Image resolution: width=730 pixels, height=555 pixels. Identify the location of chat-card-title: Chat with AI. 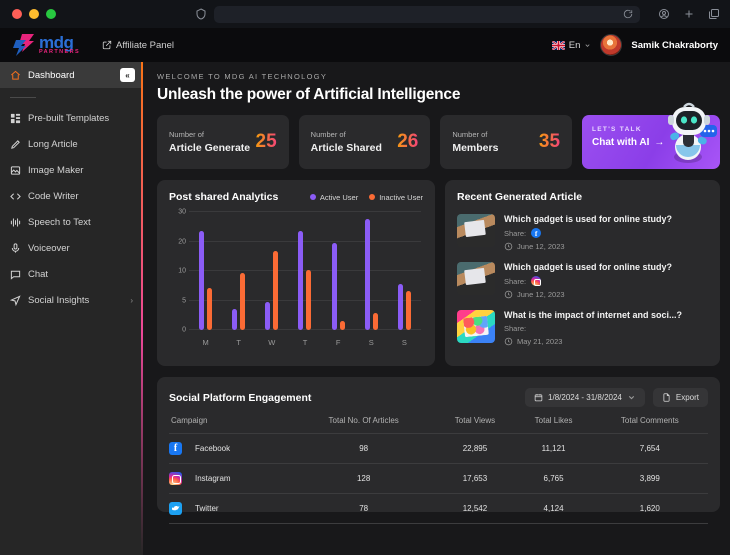
(621, 142).